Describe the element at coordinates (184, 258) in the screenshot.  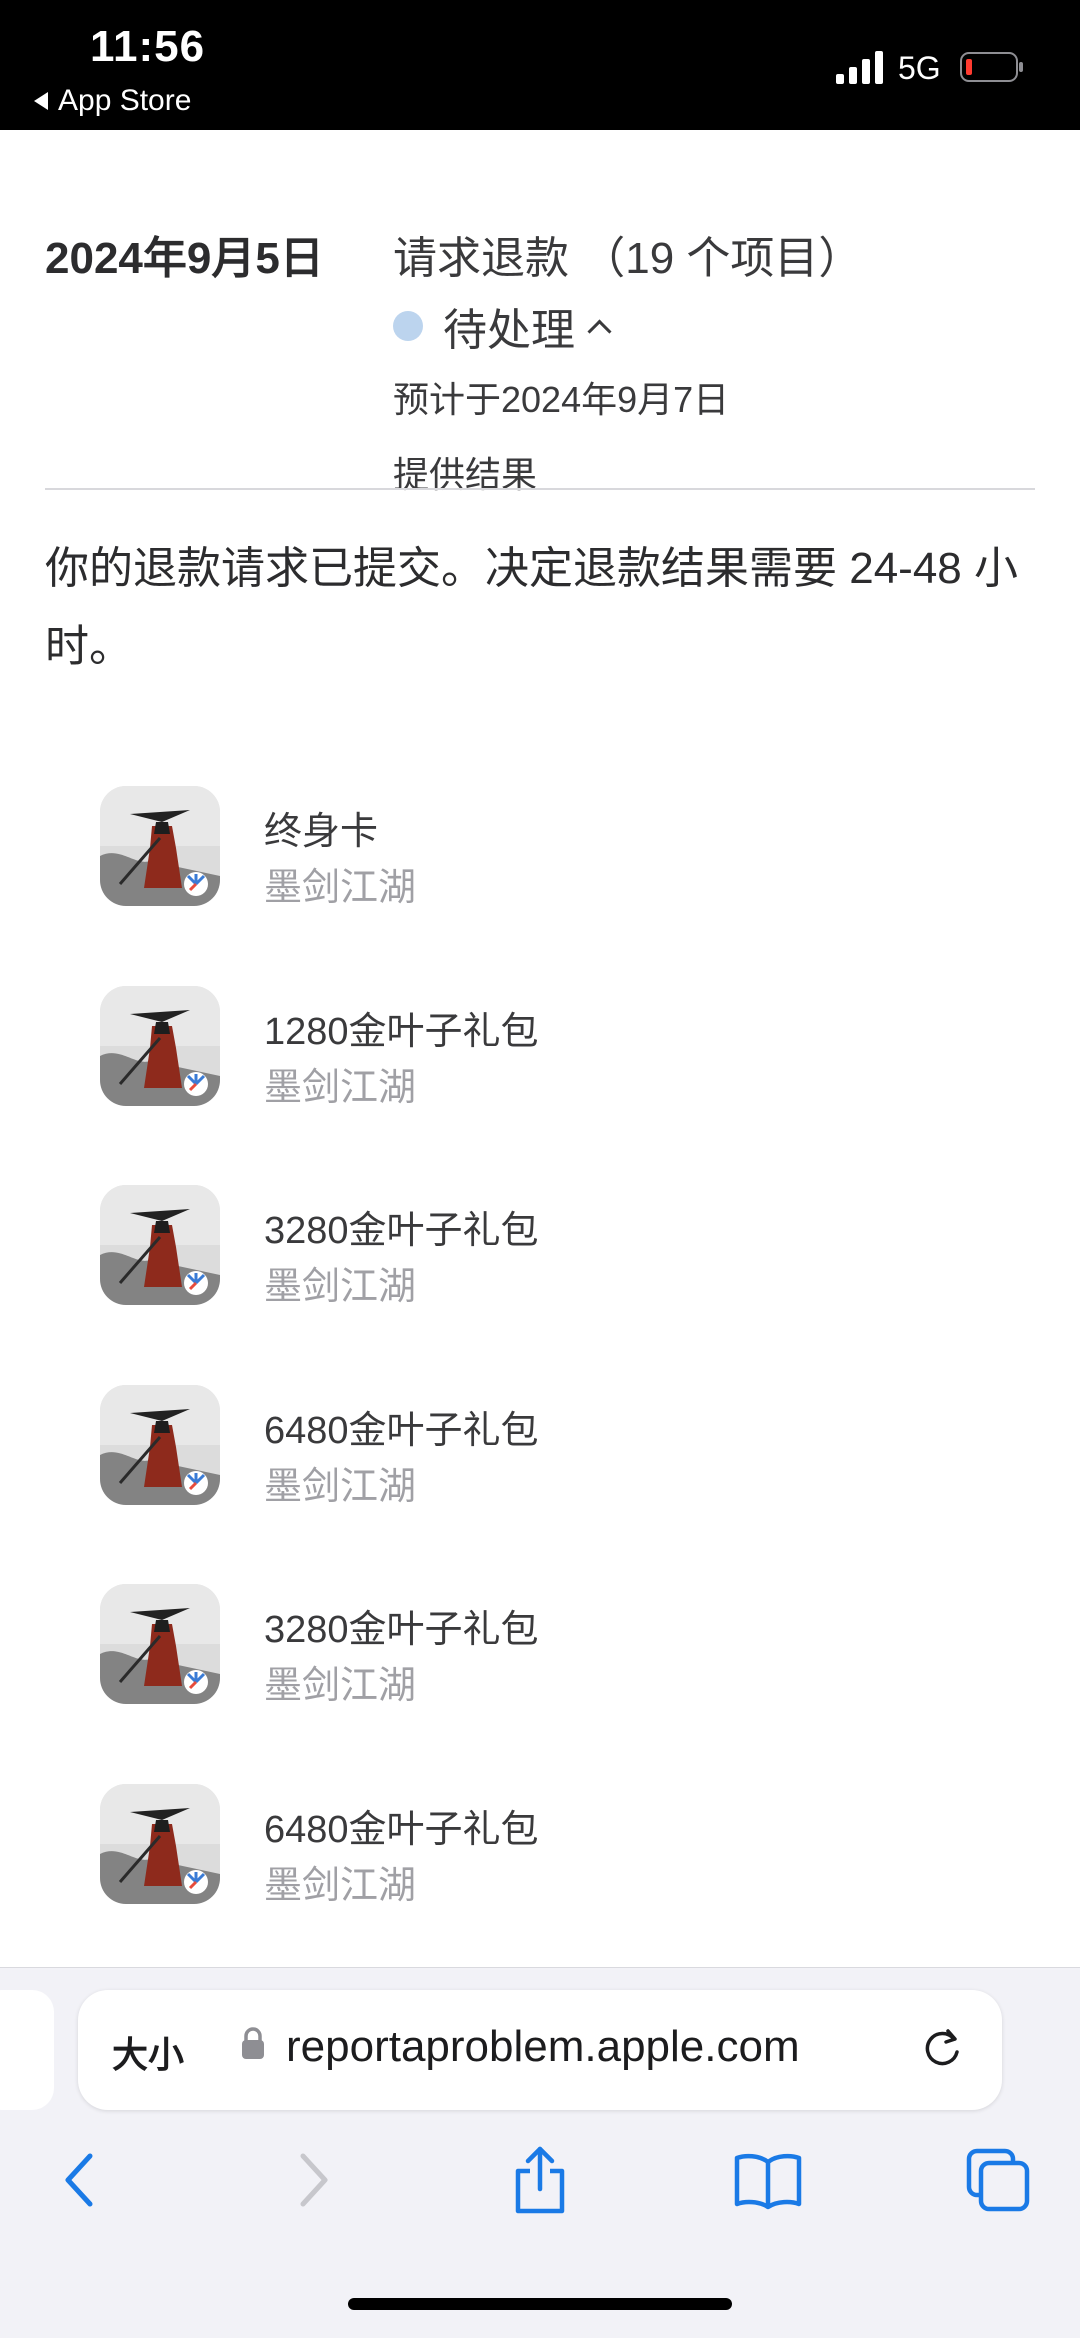
I see `request-date: 2024年9月5日` at that location.